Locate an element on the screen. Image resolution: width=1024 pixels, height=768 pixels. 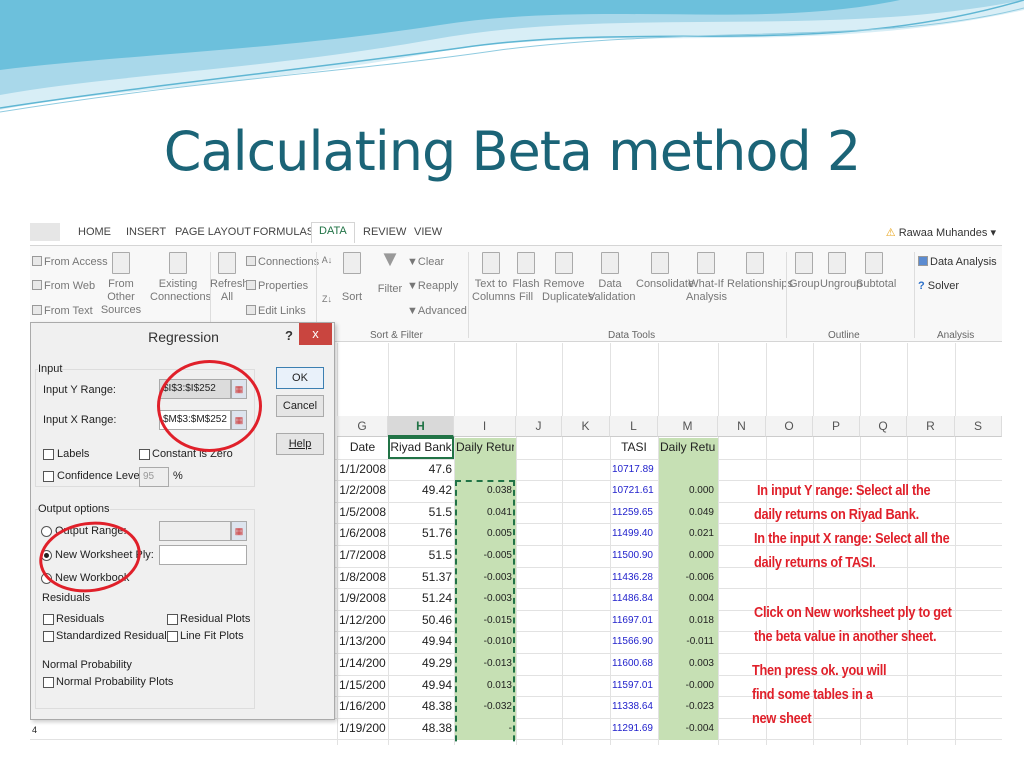
column-header-o: O is located at coordinates (789, 426).